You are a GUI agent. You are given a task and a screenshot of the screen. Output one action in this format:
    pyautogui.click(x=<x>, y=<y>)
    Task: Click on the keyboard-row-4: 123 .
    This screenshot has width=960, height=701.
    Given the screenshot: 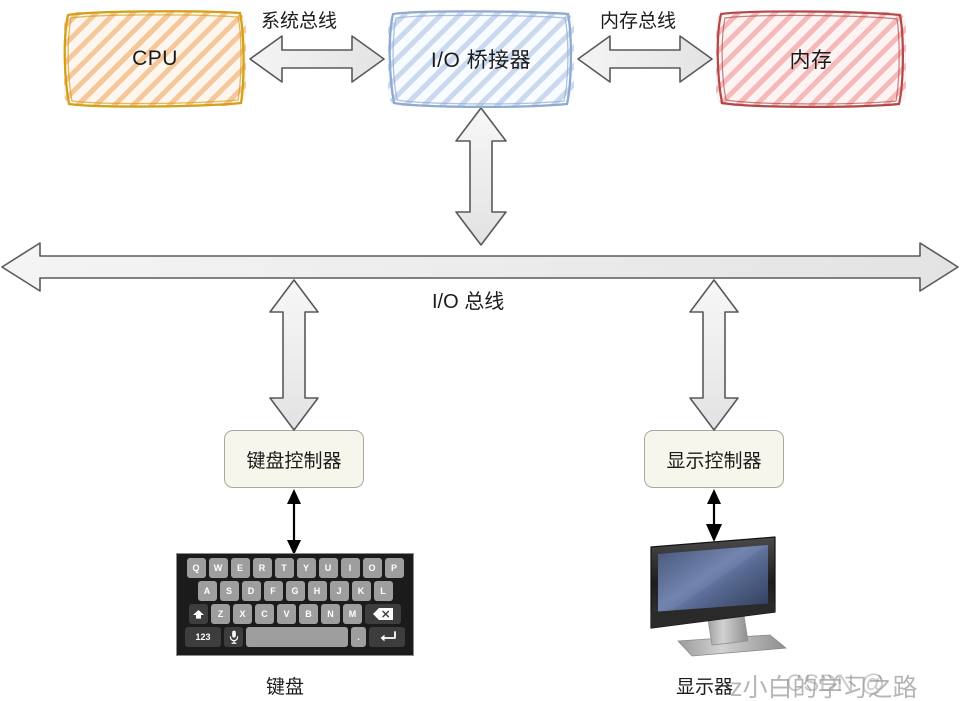 What is the action you would take?
    pyautogui.click(x=295, y=637)
    